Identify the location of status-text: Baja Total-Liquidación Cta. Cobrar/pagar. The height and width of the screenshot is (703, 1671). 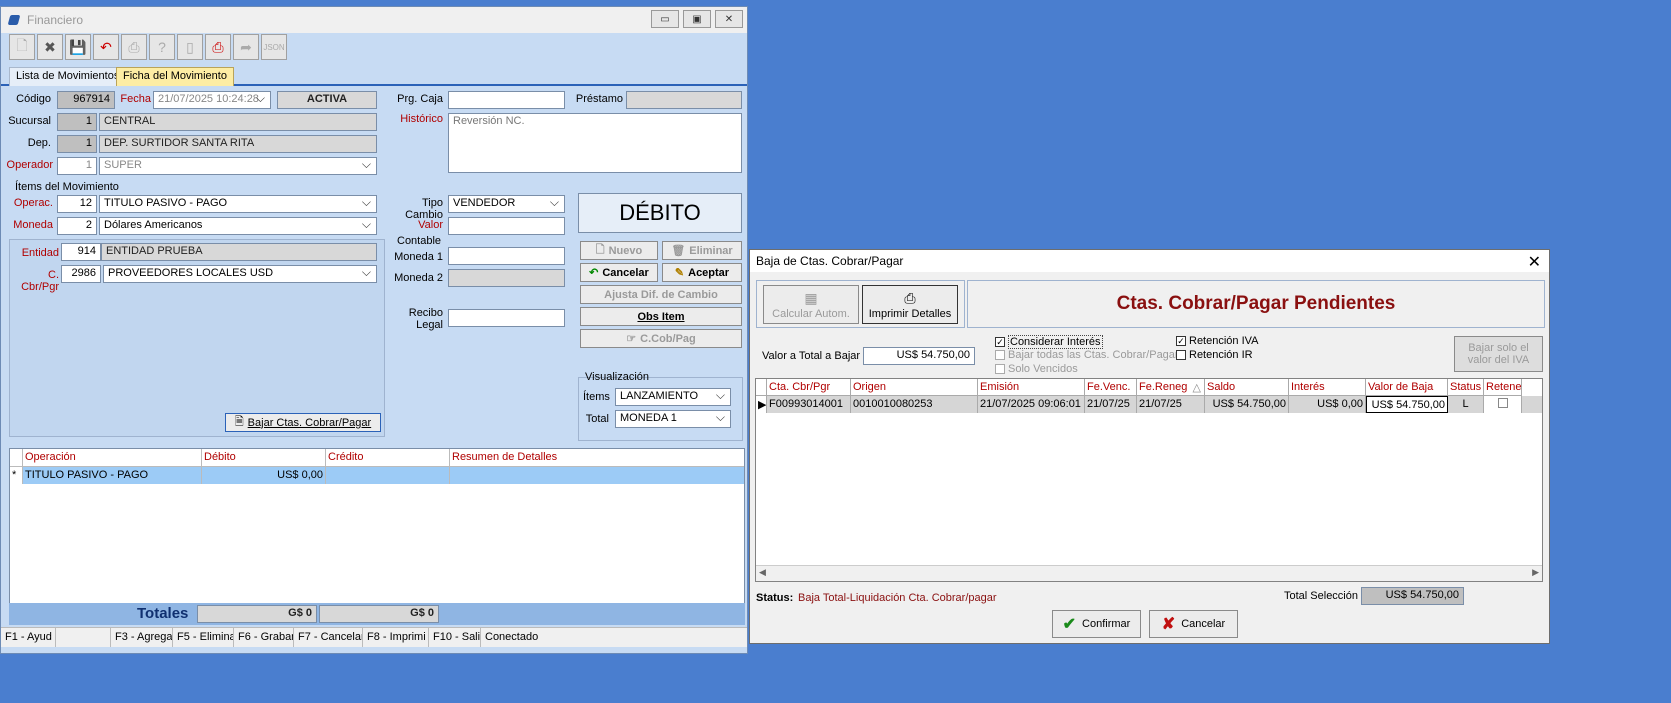
(897, 598).